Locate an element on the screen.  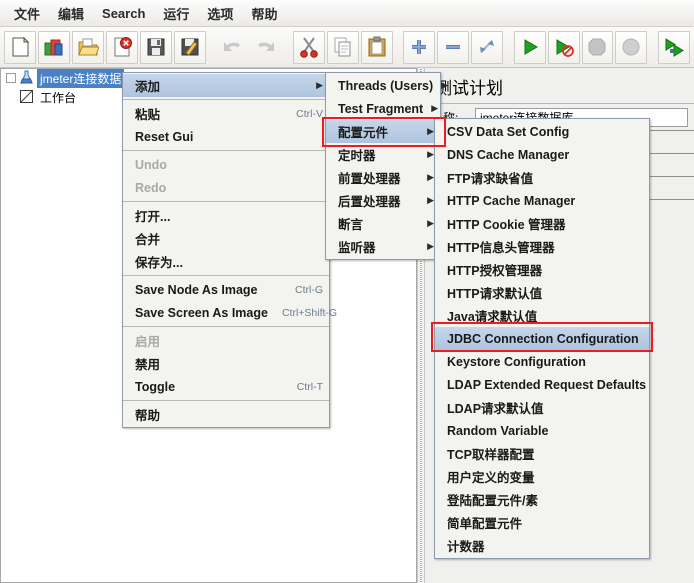
config-item-keystore-configuration: Keystore Configuration is located at coordinates (542, 361).